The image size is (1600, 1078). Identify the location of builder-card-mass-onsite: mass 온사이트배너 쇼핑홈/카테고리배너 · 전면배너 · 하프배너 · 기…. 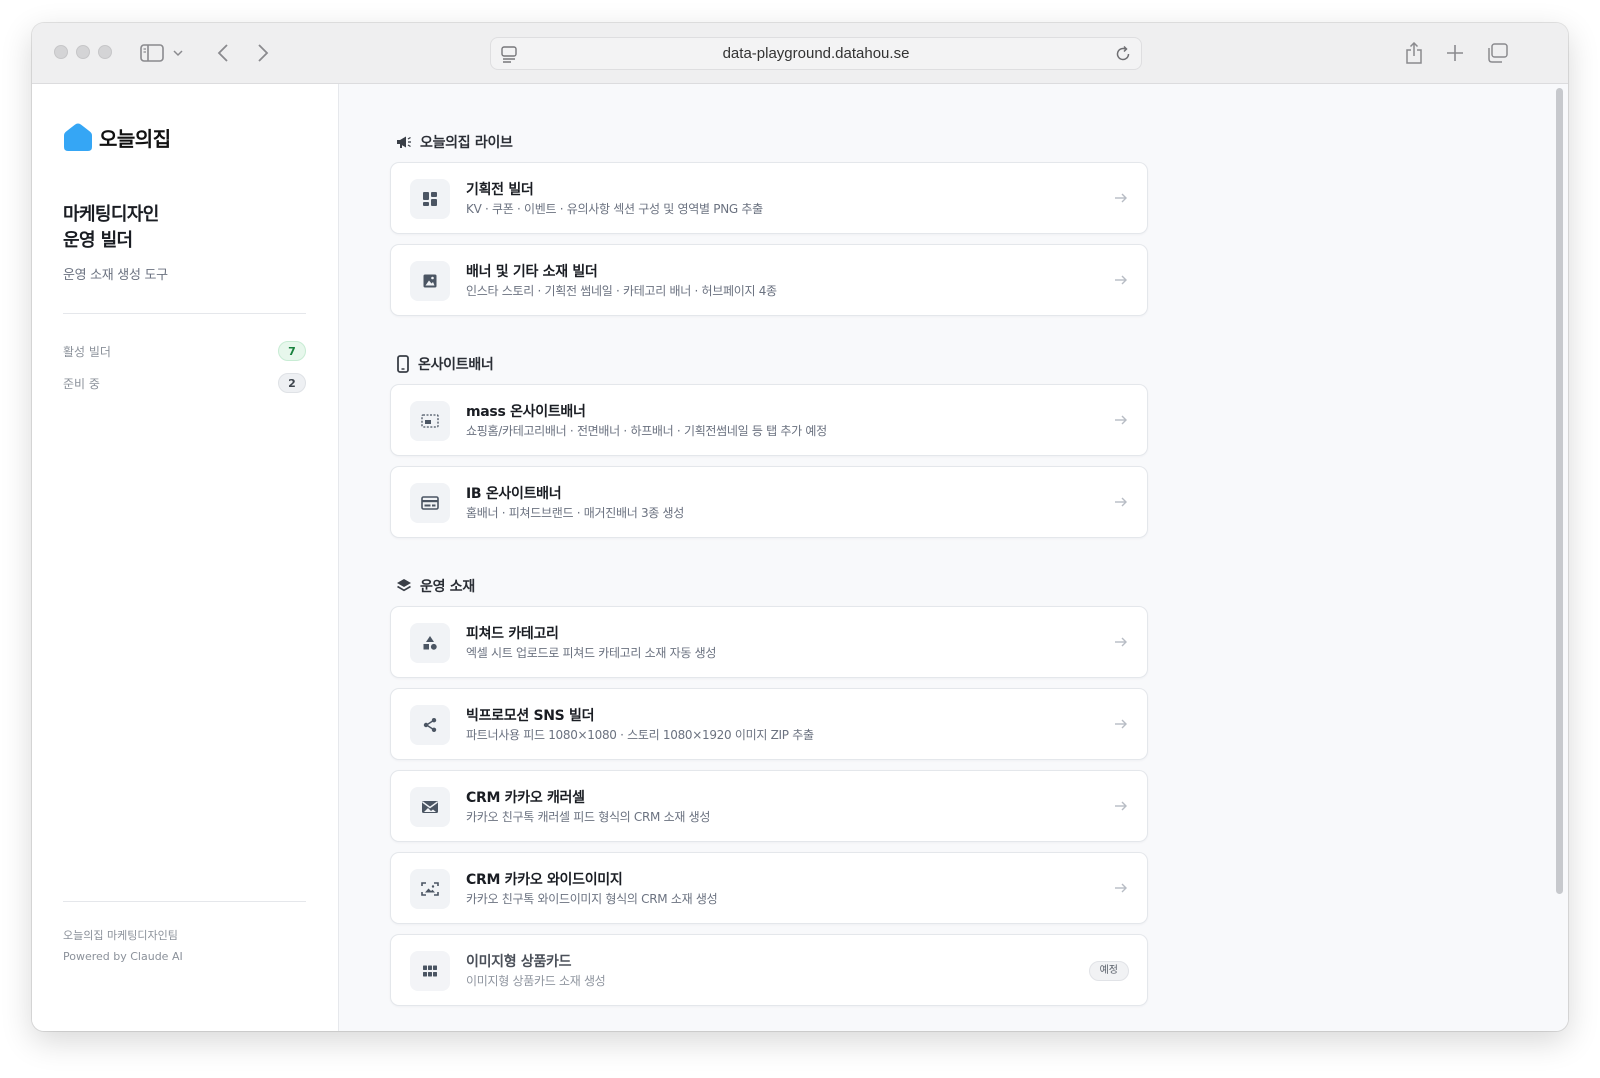
(769, 420).